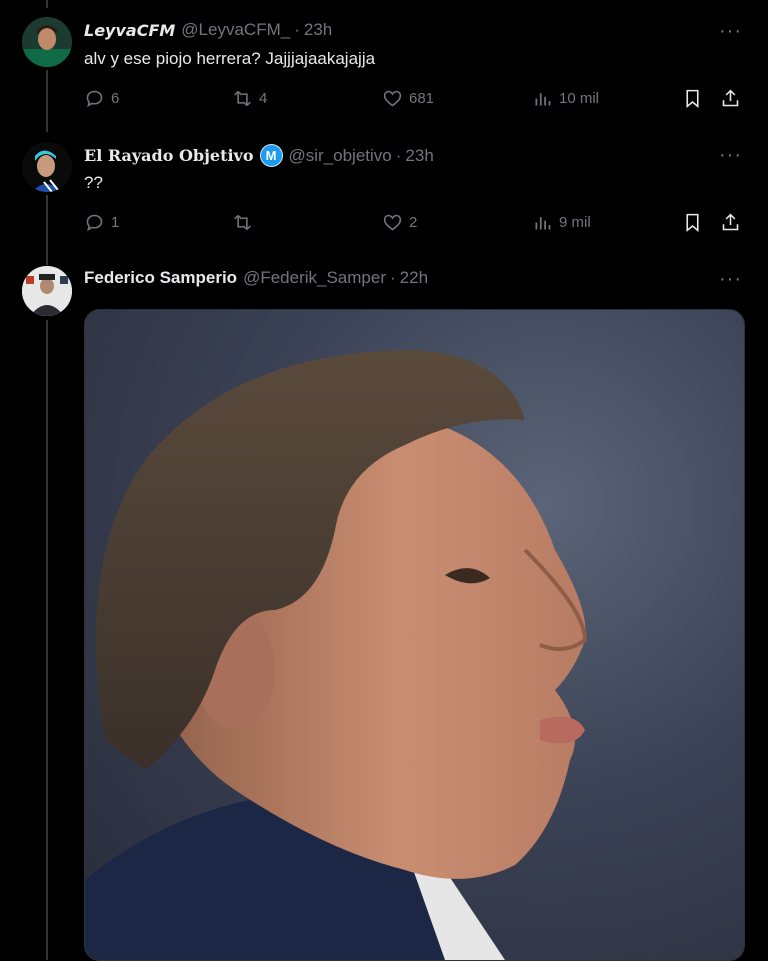 This screenshot has height=961, width=768. What do you see at coordinates (93, 182) in the screenshot?
I see `tweet-text: ??` at bounding box center [93, 182].